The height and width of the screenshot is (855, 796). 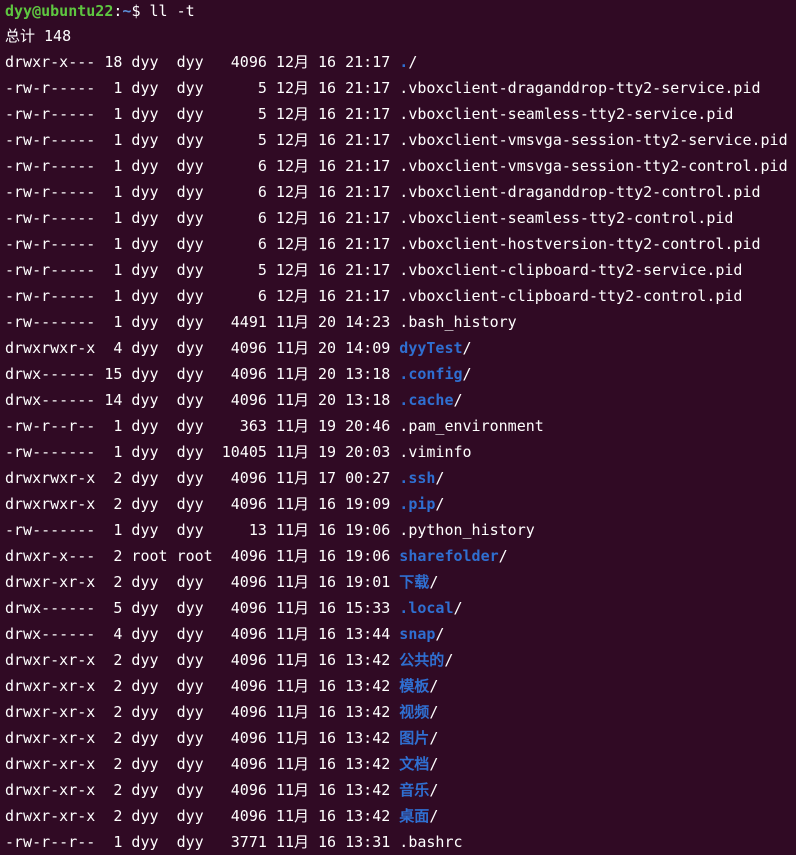 What do you see at coordinates (202, 322) in the screenshot?
I see `listing-row-meta: -rw------- 1 dyy dyy 4491 11月 20 14:23` at bounding box center [202, 322].